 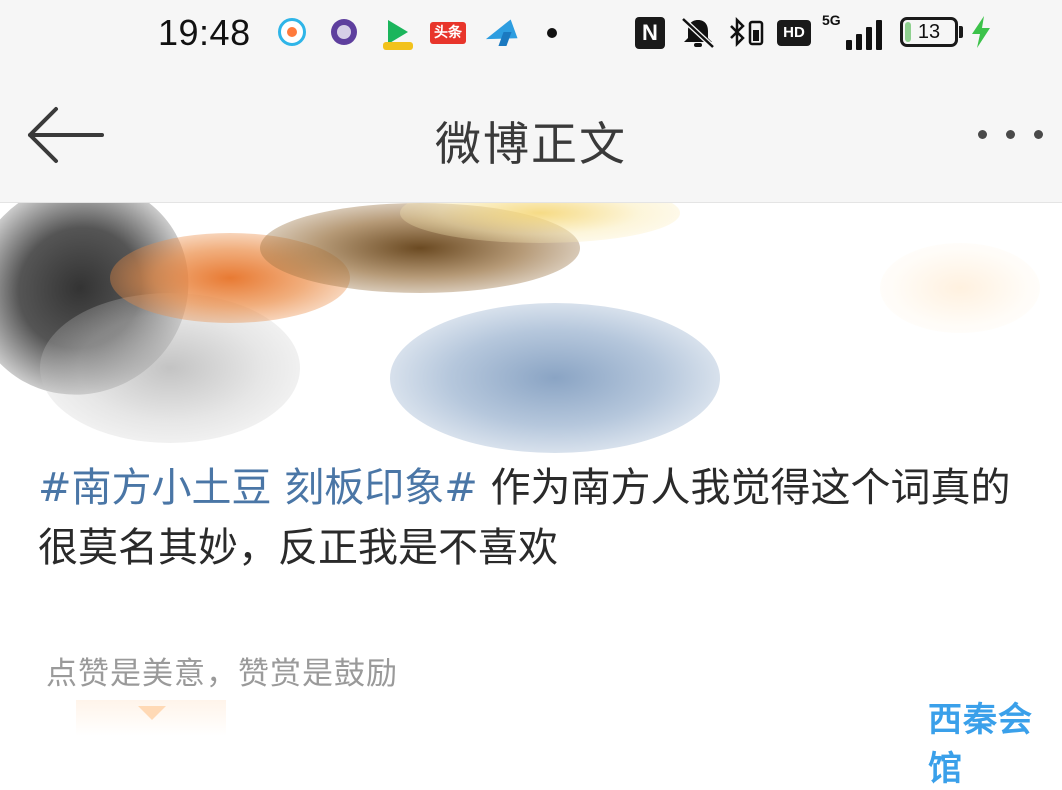 I want to click on smudge, so click(x=555, y=378).